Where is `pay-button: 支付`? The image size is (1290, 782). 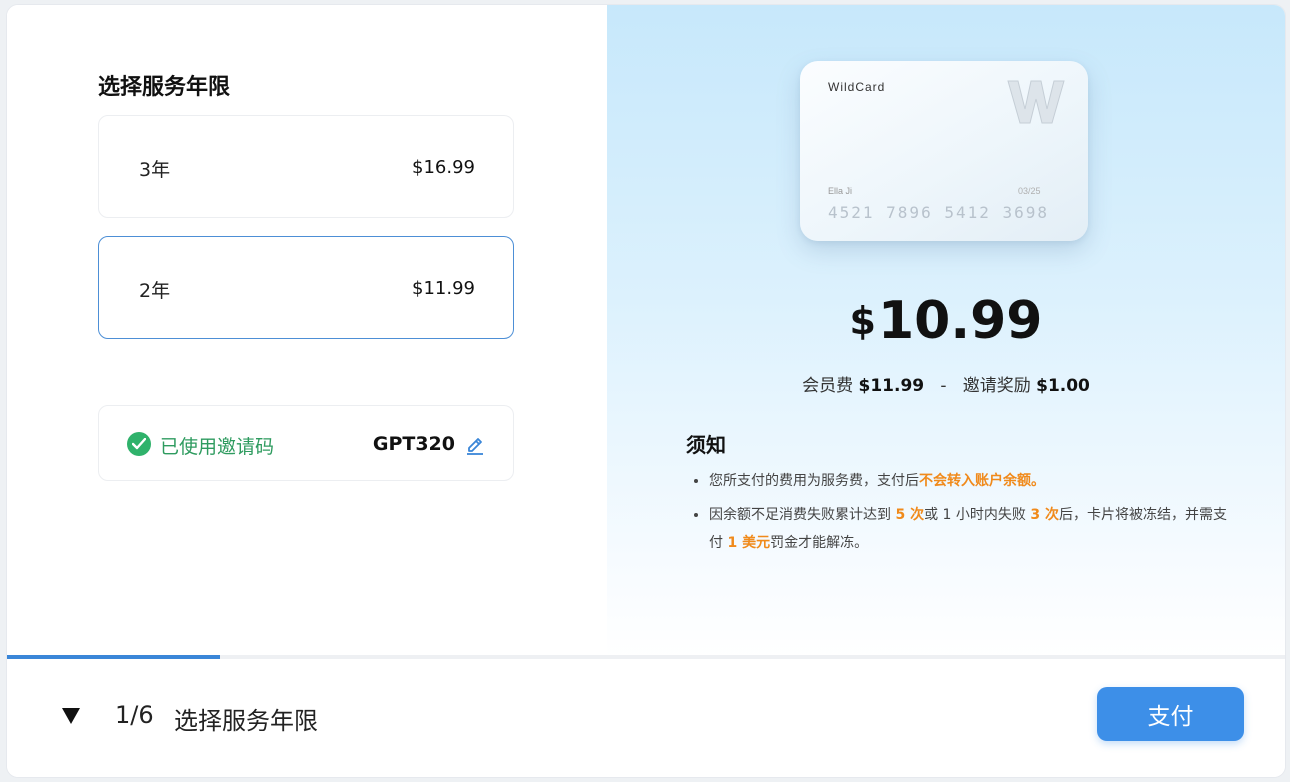 pay-button: 支付 is located at coordinates (1170, 714).